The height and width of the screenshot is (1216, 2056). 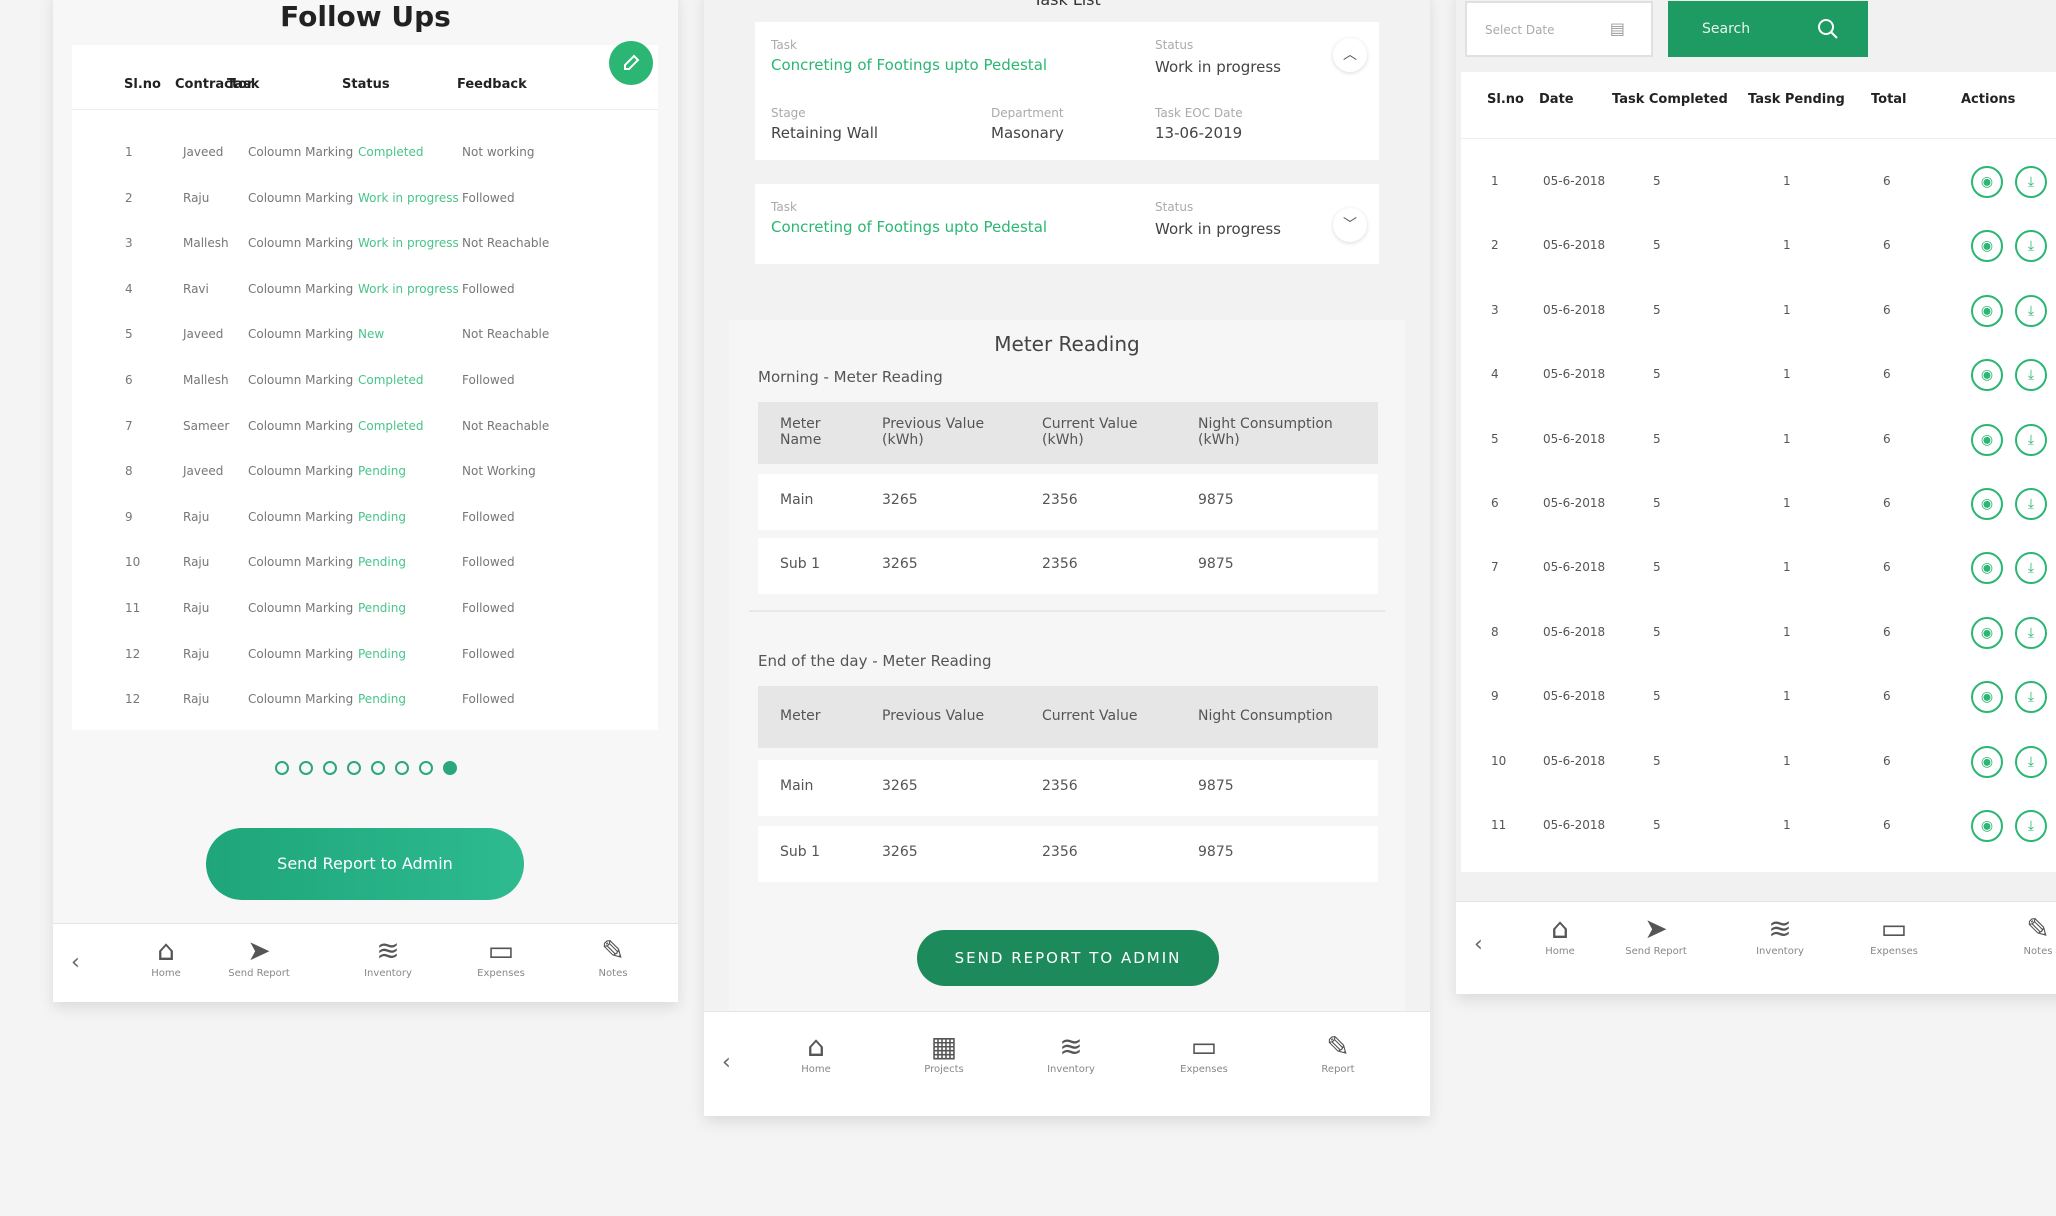 I want to click on meter-name: Main, so click(x=797, y=500).